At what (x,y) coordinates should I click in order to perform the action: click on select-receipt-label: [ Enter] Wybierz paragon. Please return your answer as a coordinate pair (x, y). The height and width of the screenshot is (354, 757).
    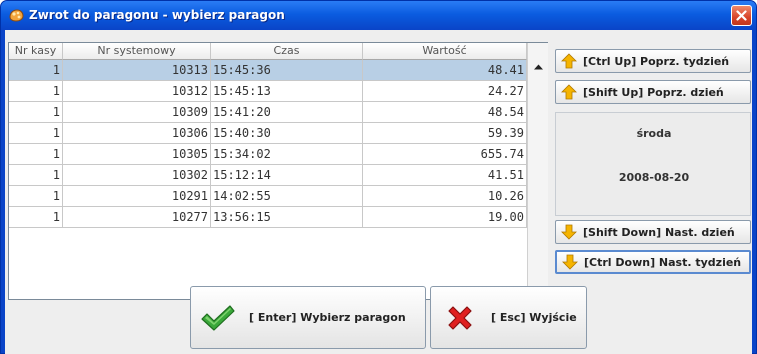
    Looking at the image, I should click on (327, 317).